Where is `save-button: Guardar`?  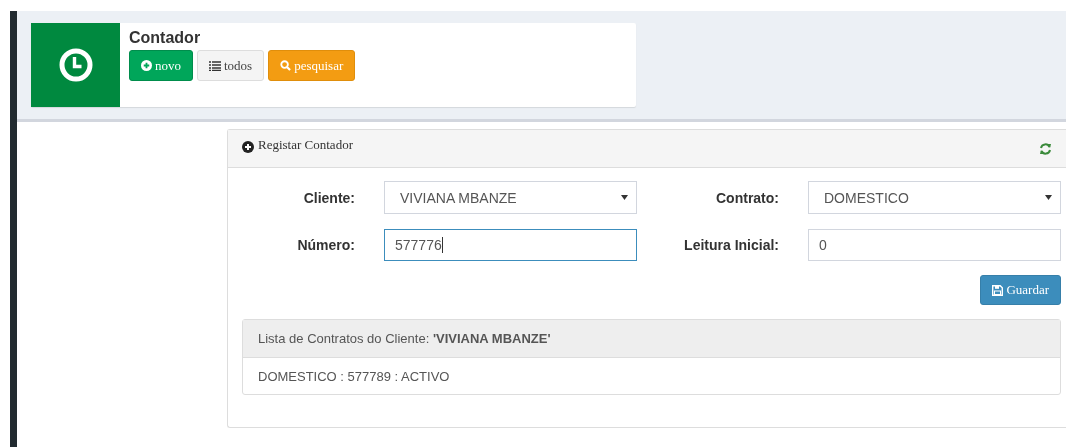
save-button: Guardar is located at coordinates (1020, 290).